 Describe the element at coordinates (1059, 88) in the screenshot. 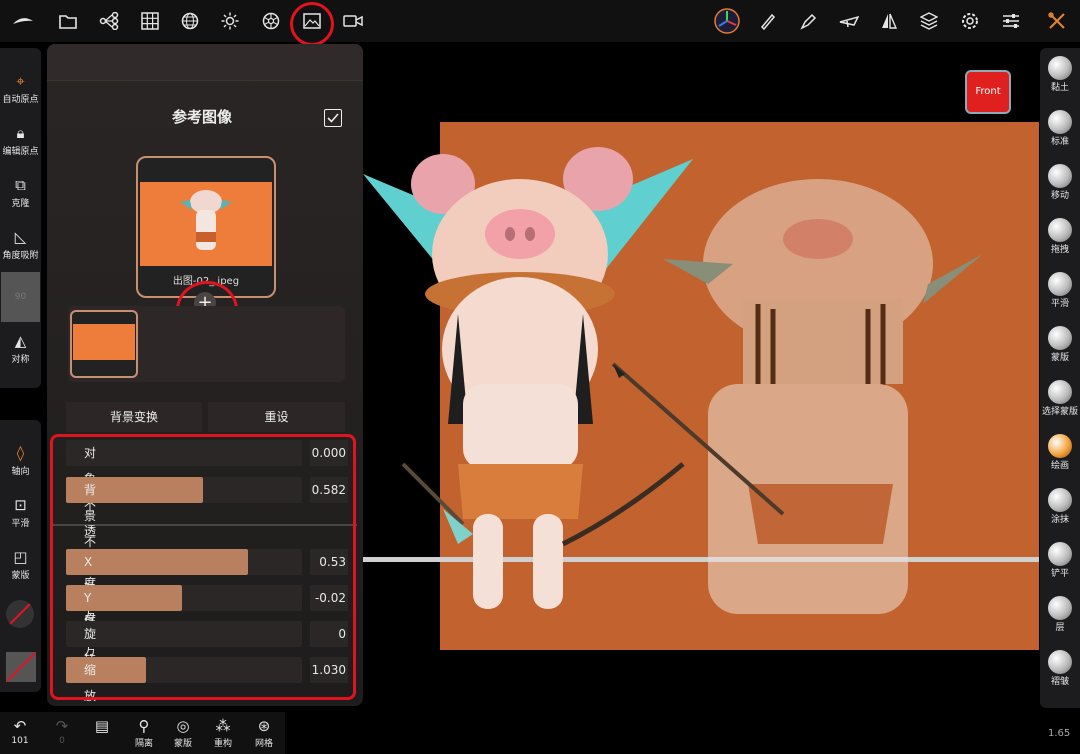

I see `brush-clay-label: 黏土` at that location.